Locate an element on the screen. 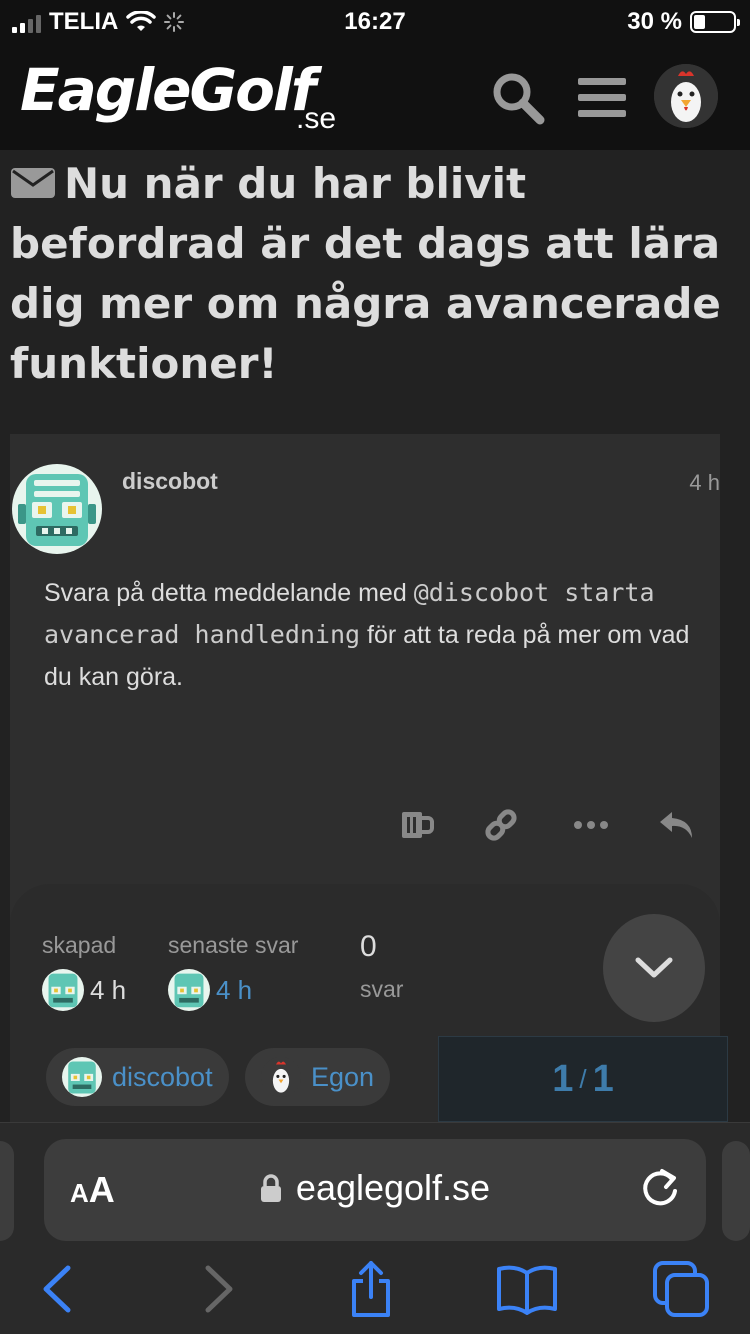 Image resolution: width=750 pixels, height=1334 pixels. like-icon is located at coordinates (418, 825).